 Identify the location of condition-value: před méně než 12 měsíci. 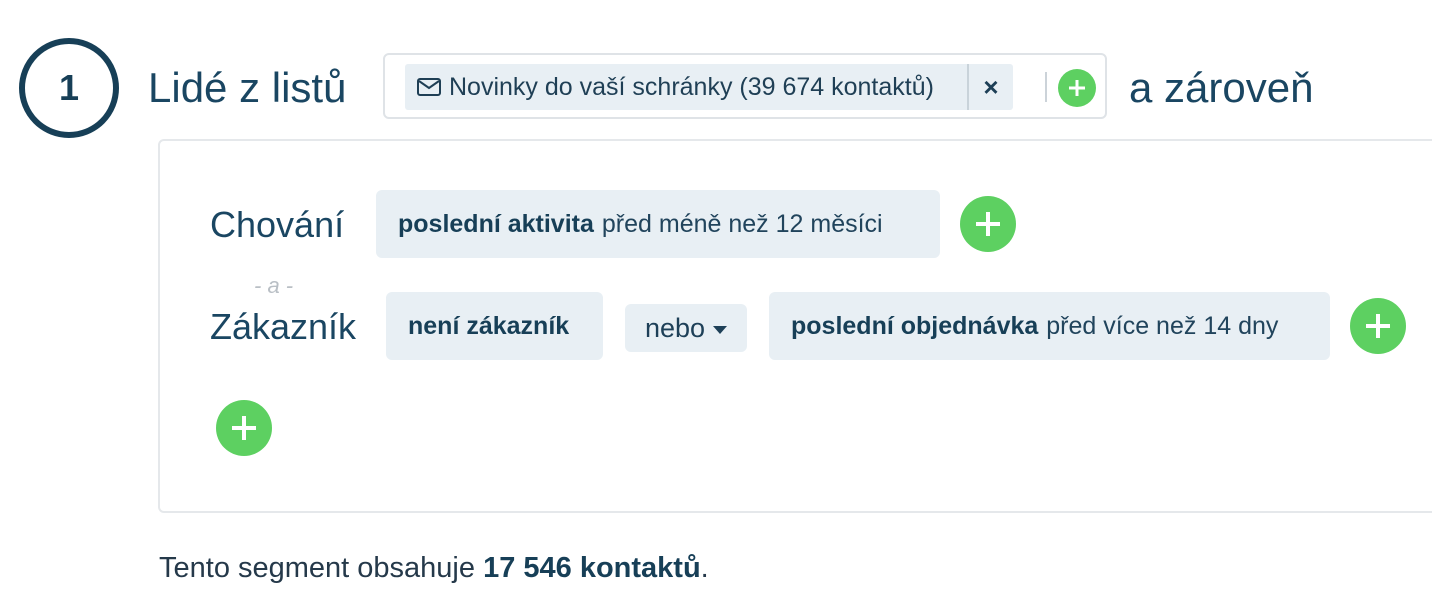
(742, 223).